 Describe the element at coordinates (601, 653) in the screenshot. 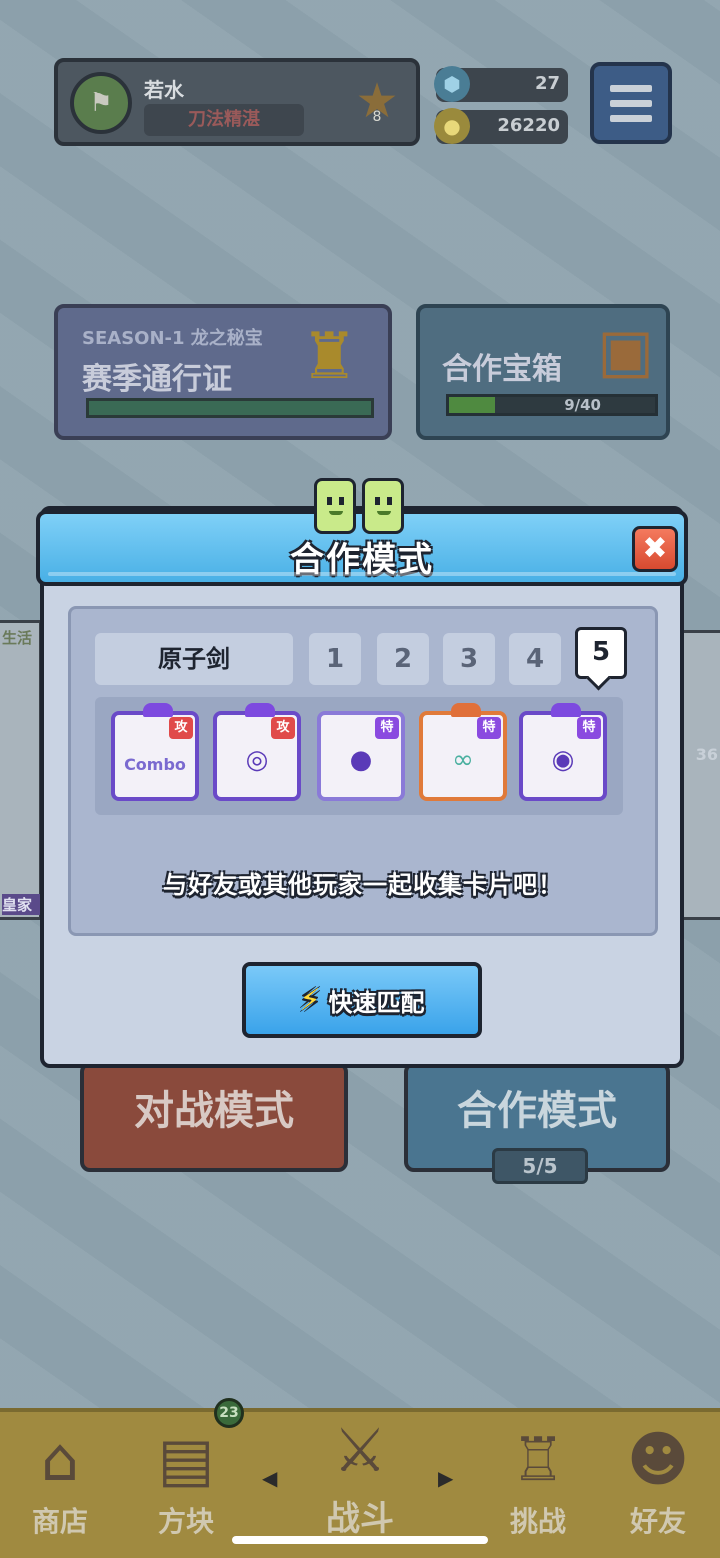

I see `deck-tab-5: 5` at that location.